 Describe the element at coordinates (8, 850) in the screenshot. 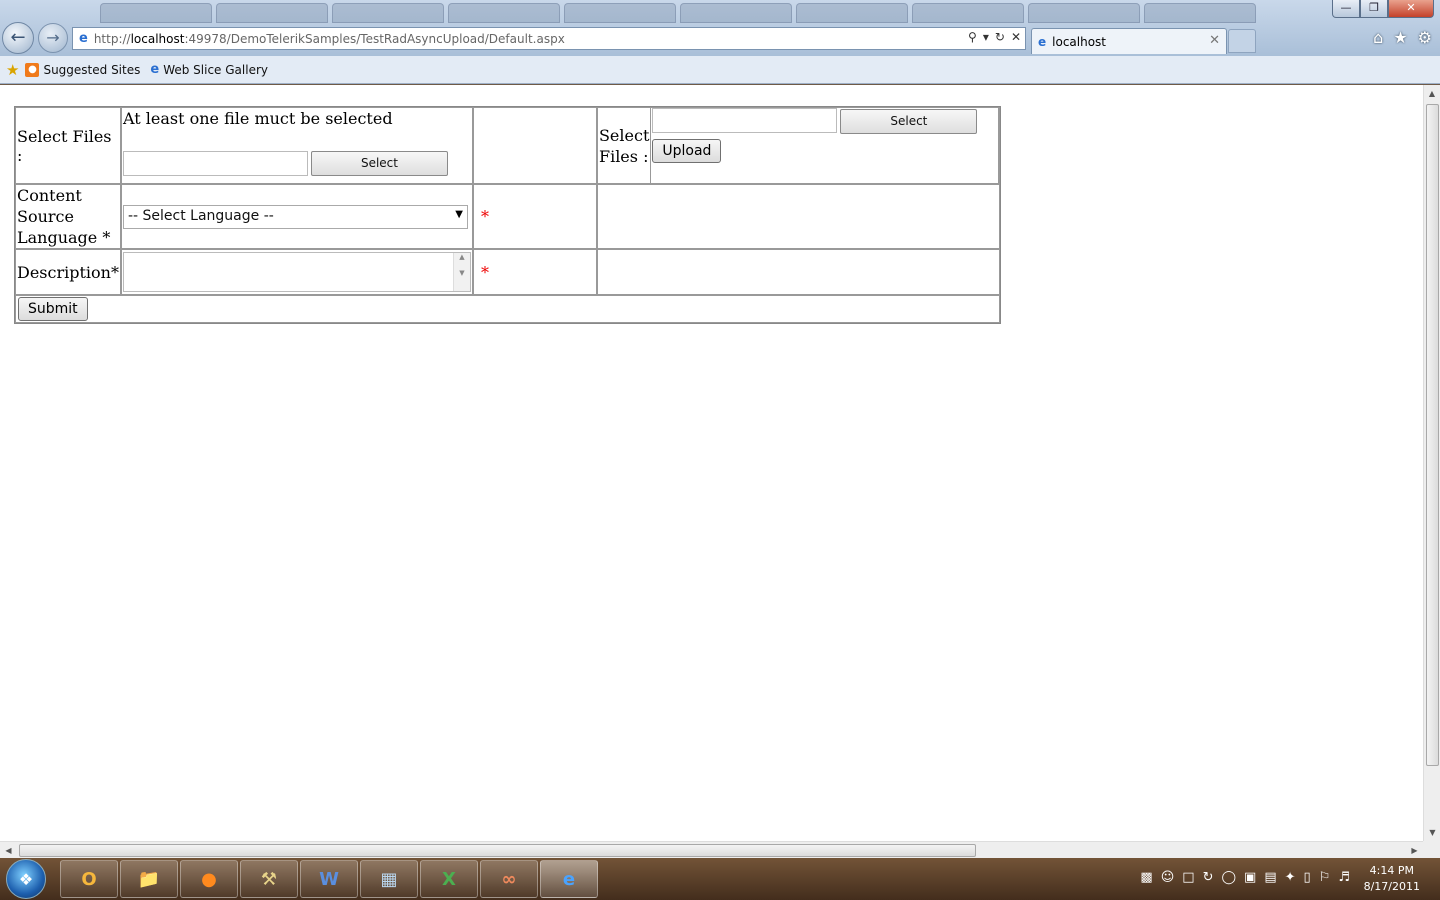

I see `scroll-left-icon: ◀` at that location.